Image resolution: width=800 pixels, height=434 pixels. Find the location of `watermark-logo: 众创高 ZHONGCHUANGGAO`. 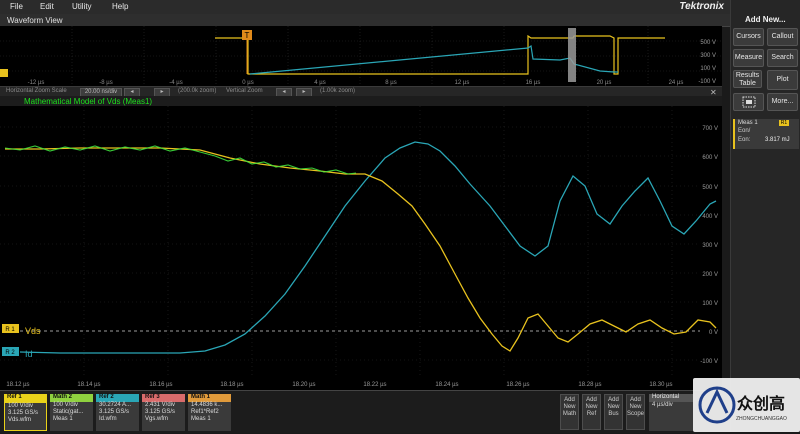

watermark-logo: 众创高 ZHONGCHUANGGAO is located at coordinates (746, 405).